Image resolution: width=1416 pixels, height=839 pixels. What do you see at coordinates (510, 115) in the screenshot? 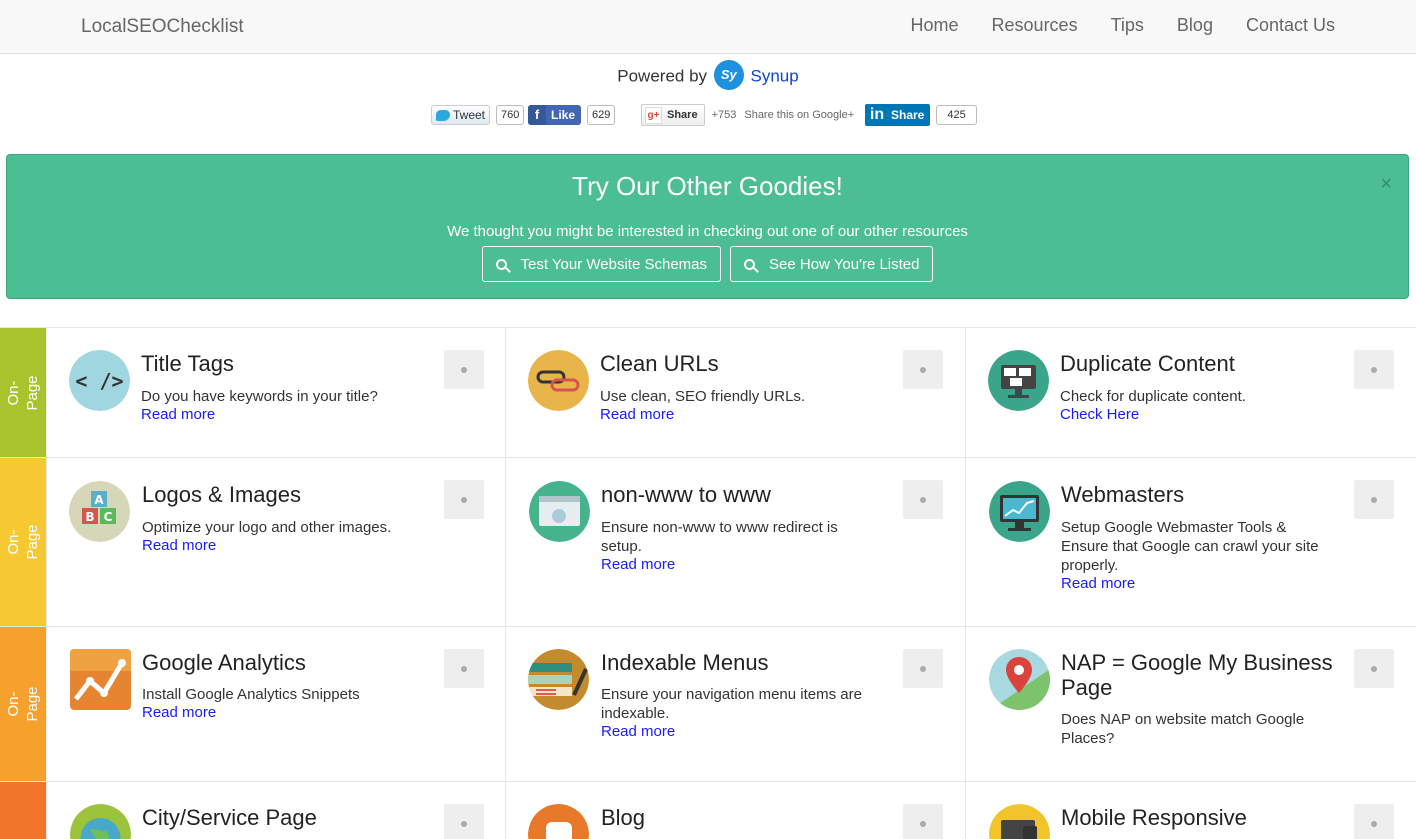
I see `tweet-count: 760` at bounding box center [510, 115].